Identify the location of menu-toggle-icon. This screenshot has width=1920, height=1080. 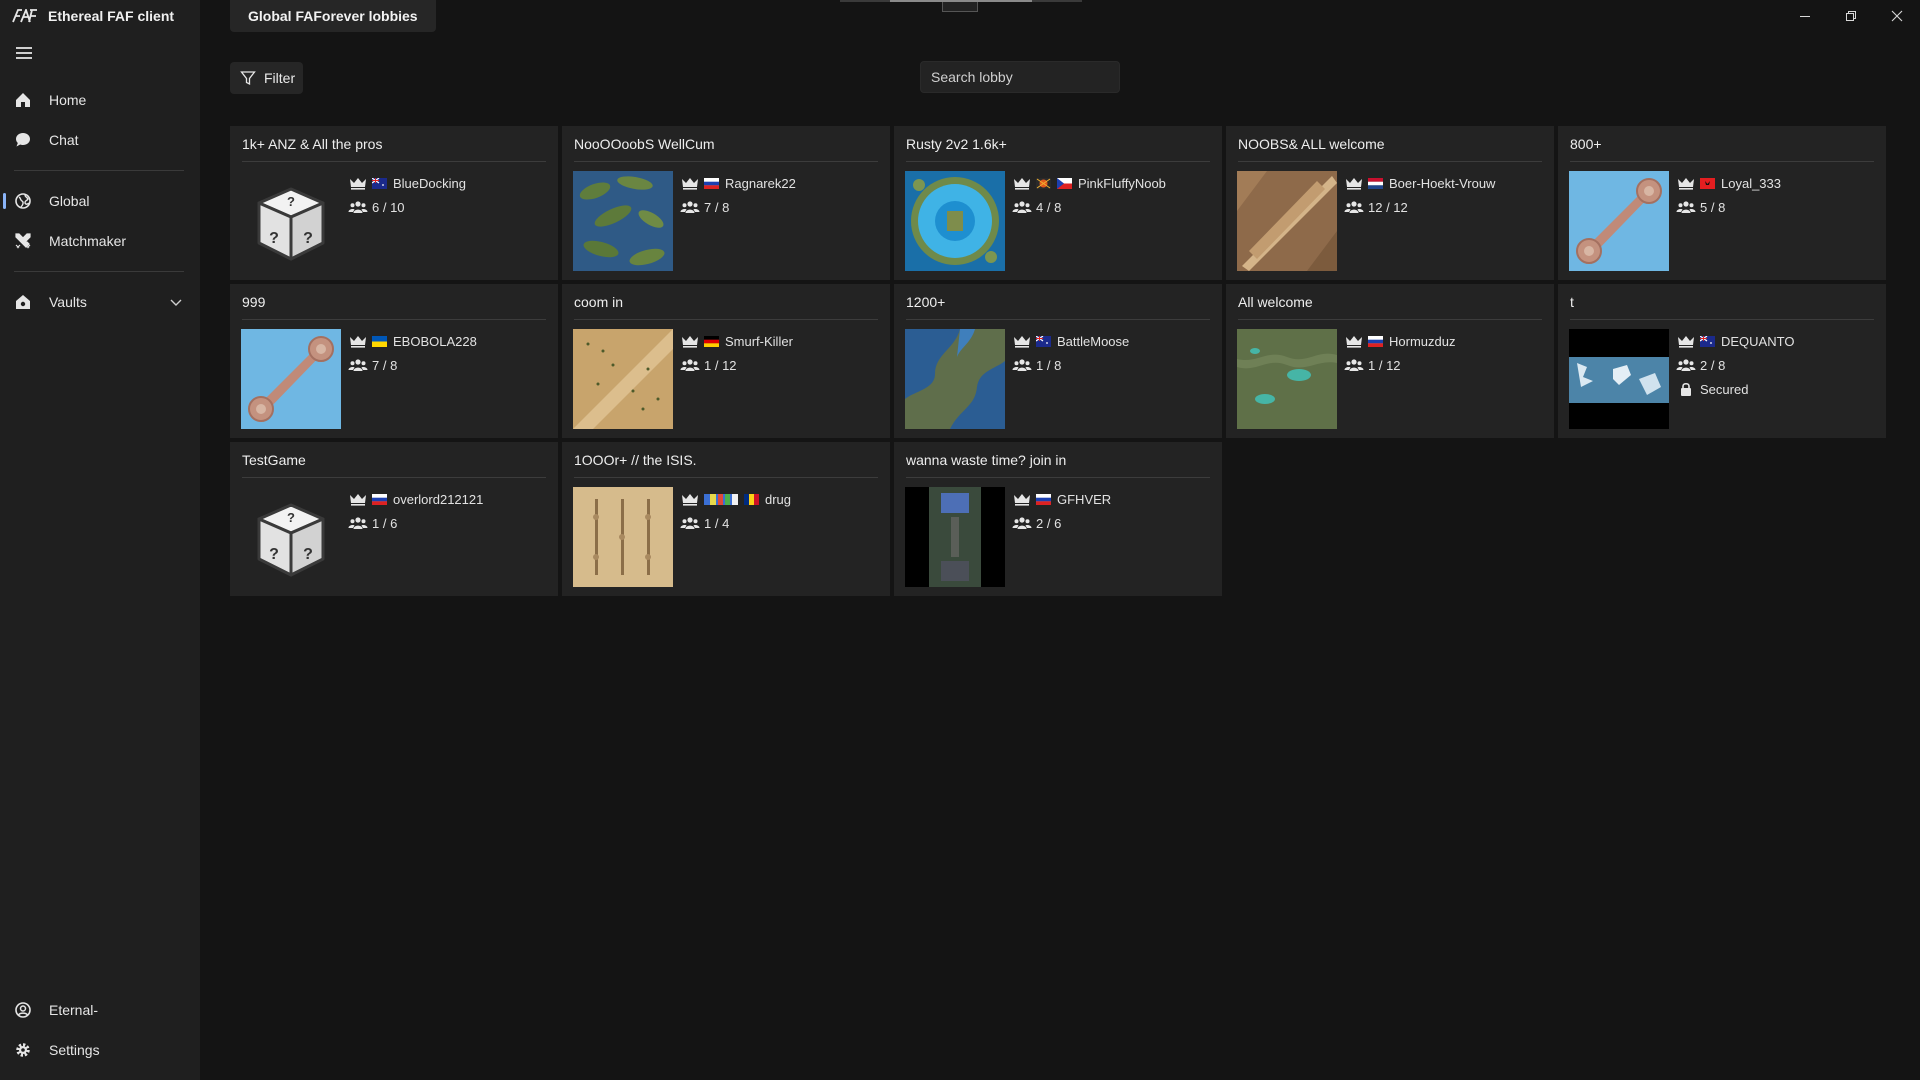
(26, 52).